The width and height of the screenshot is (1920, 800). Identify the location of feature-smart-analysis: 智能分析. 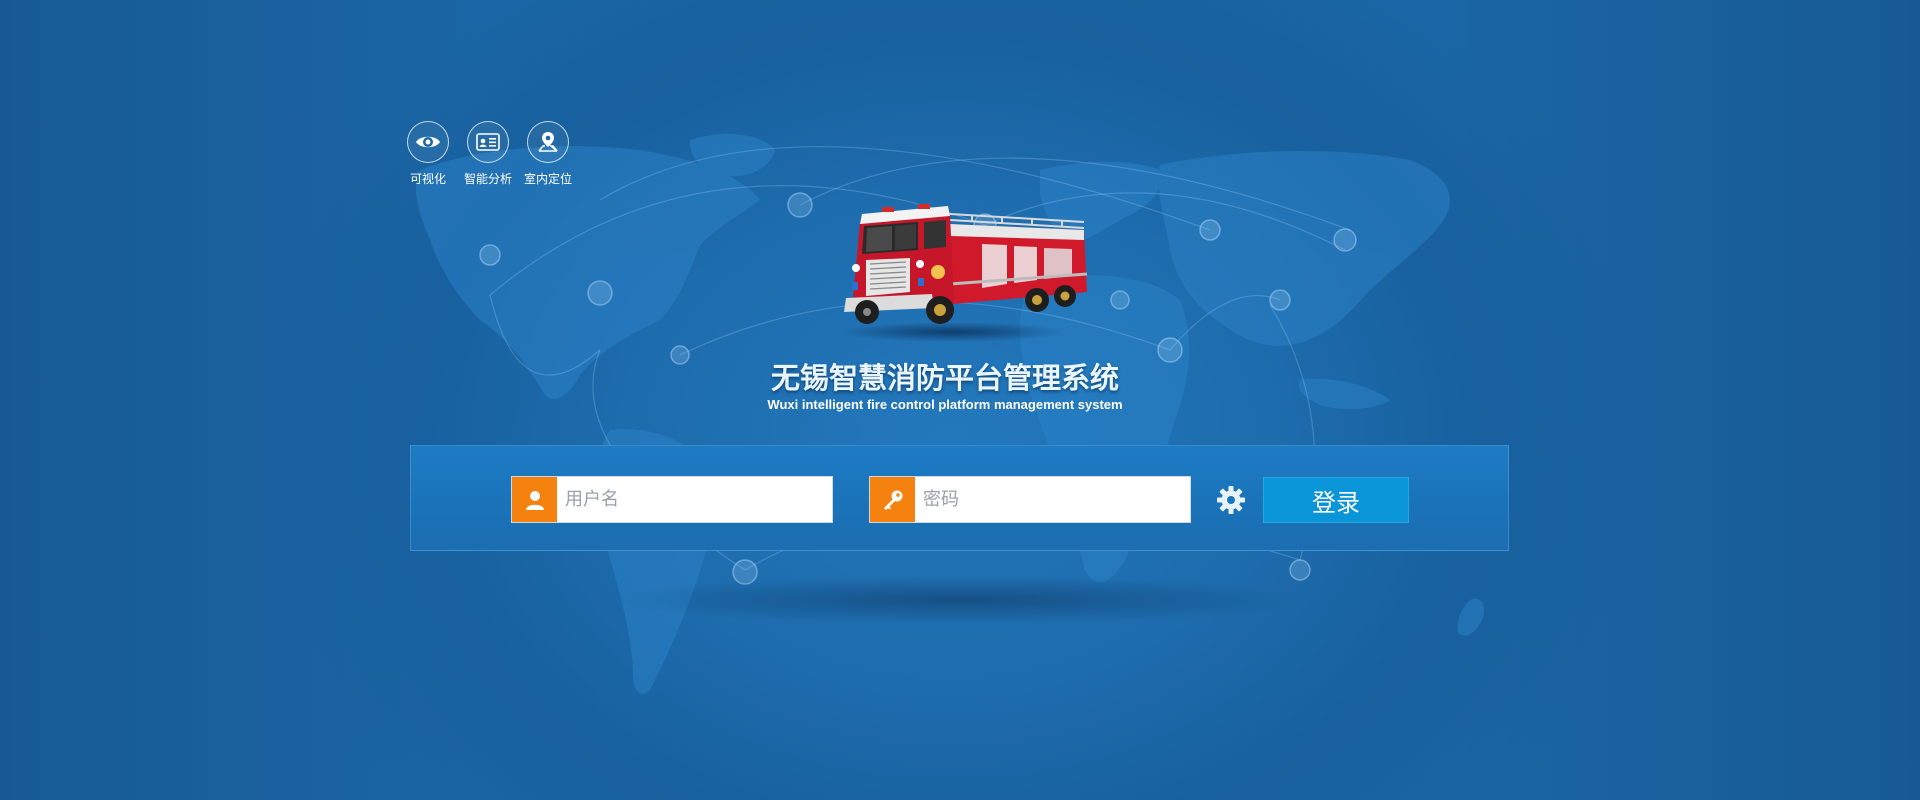
(488, 154).